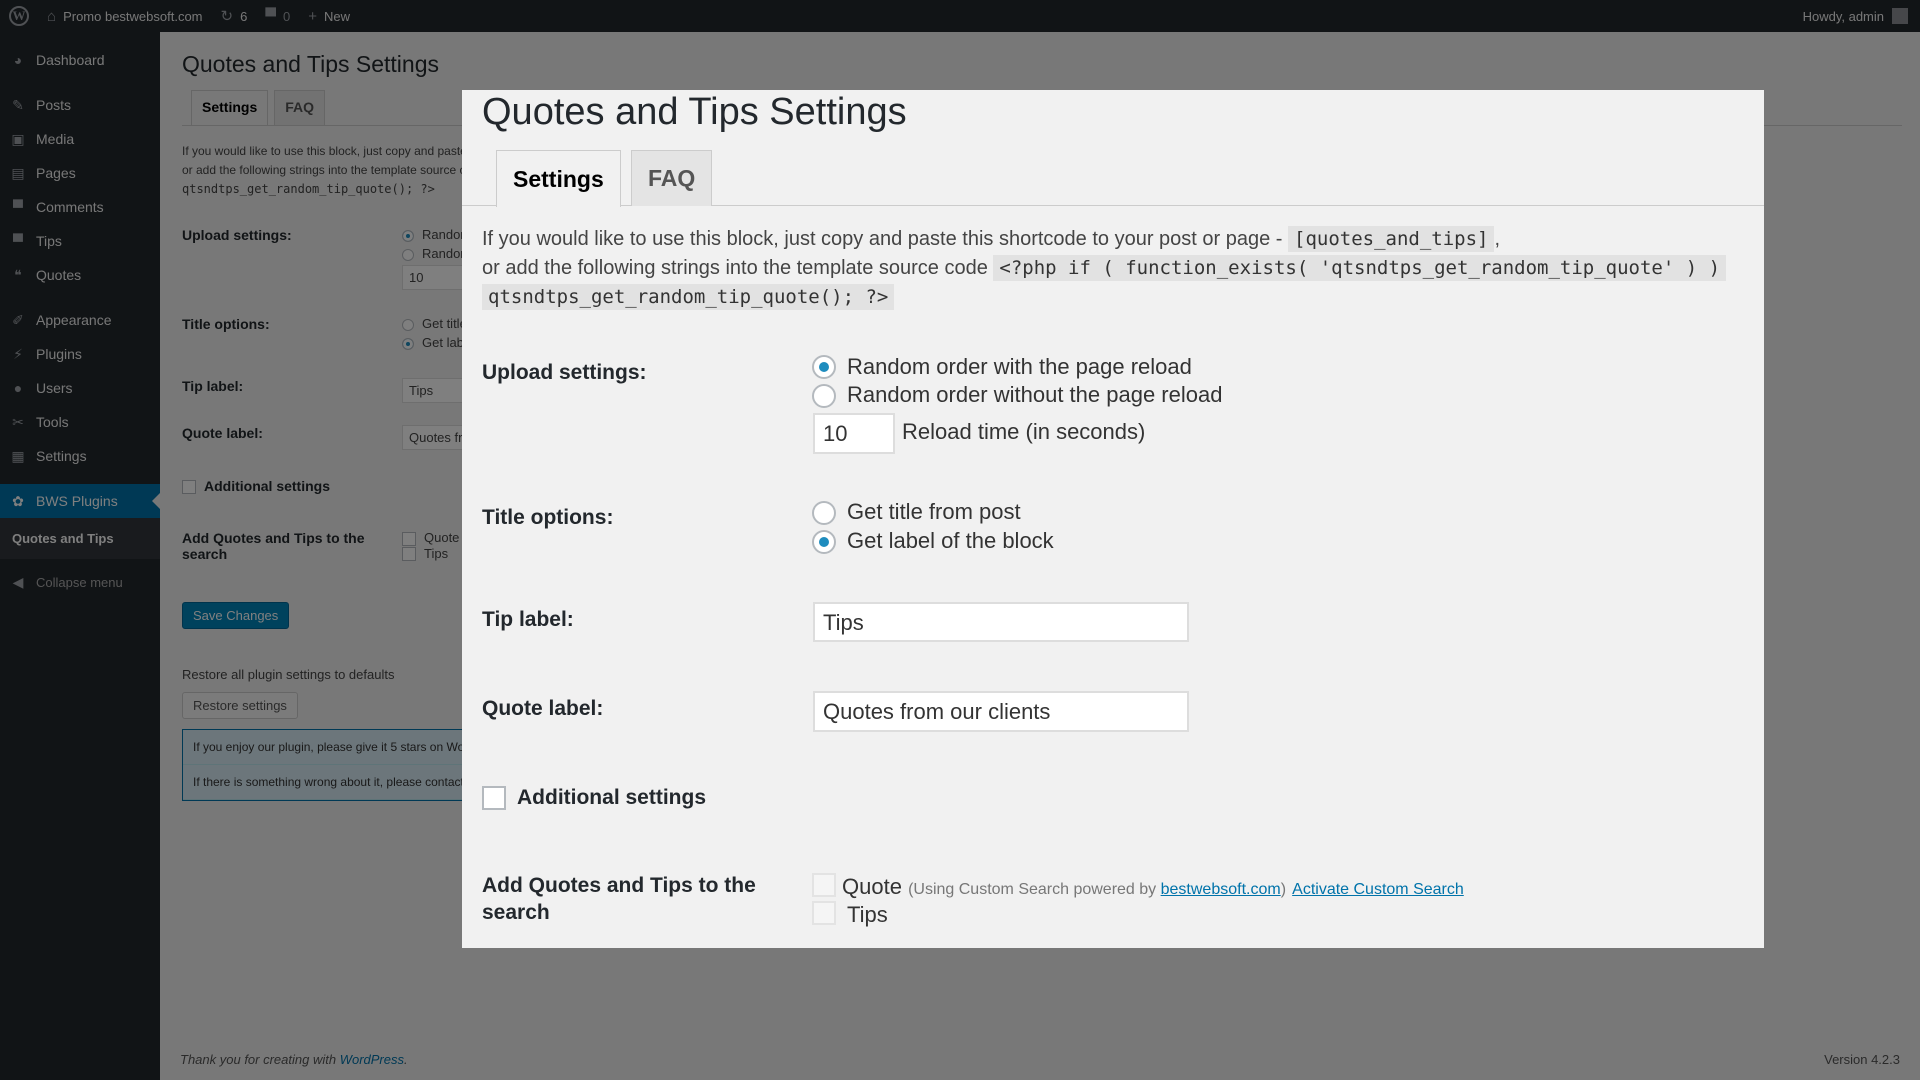 The height and width of the screenshot is (1080, 1920). What do you see at coordinates (824, 913) in the screenshot?
I see `zoom-search-tips-checkbox` at bounding box center [824, 913].